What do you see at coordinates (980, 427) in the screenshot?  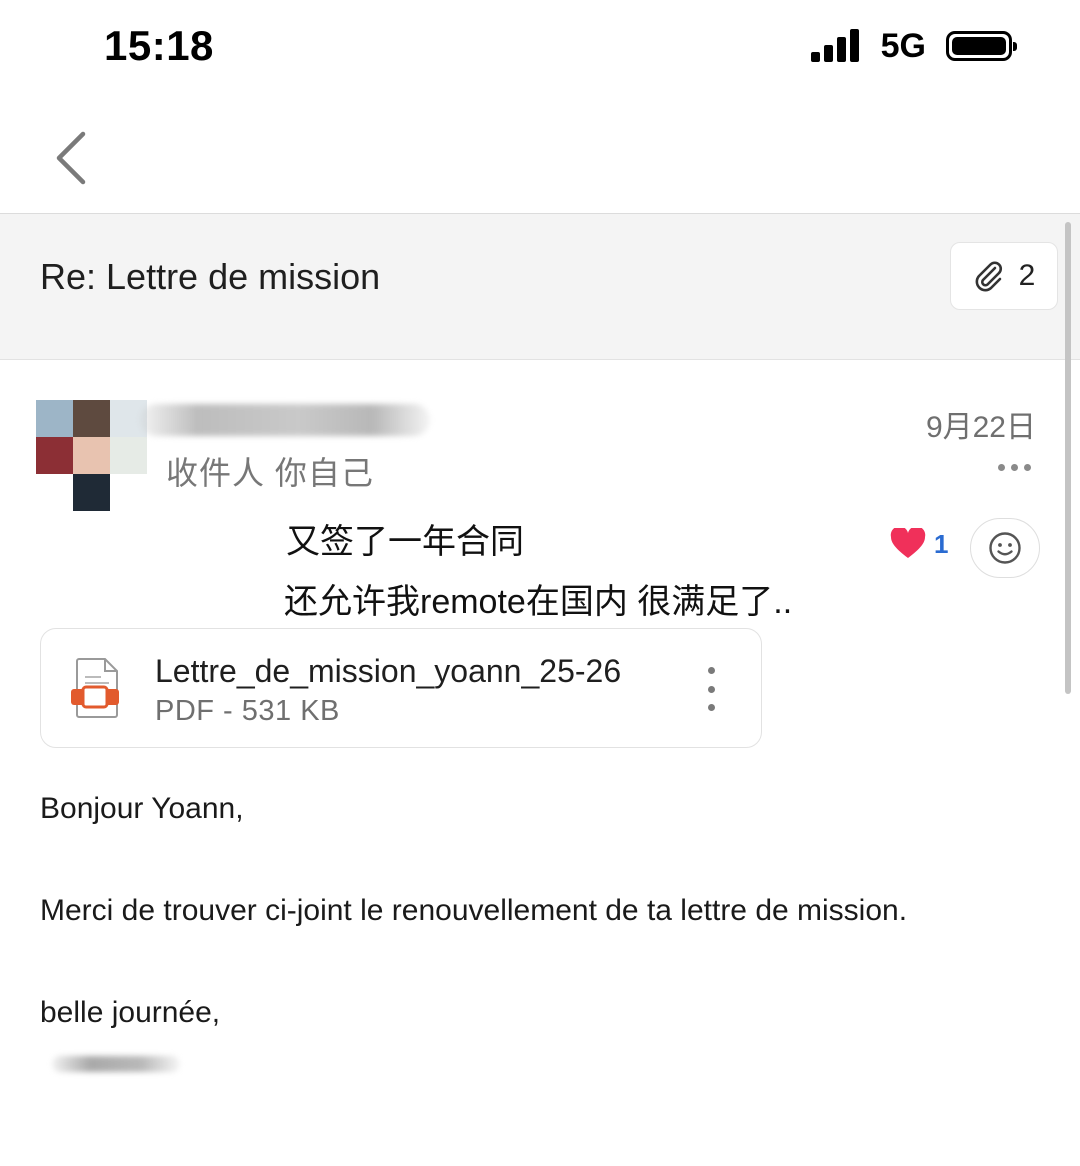 I see `email-date: 9月22日` at bounding box center [980, 427].